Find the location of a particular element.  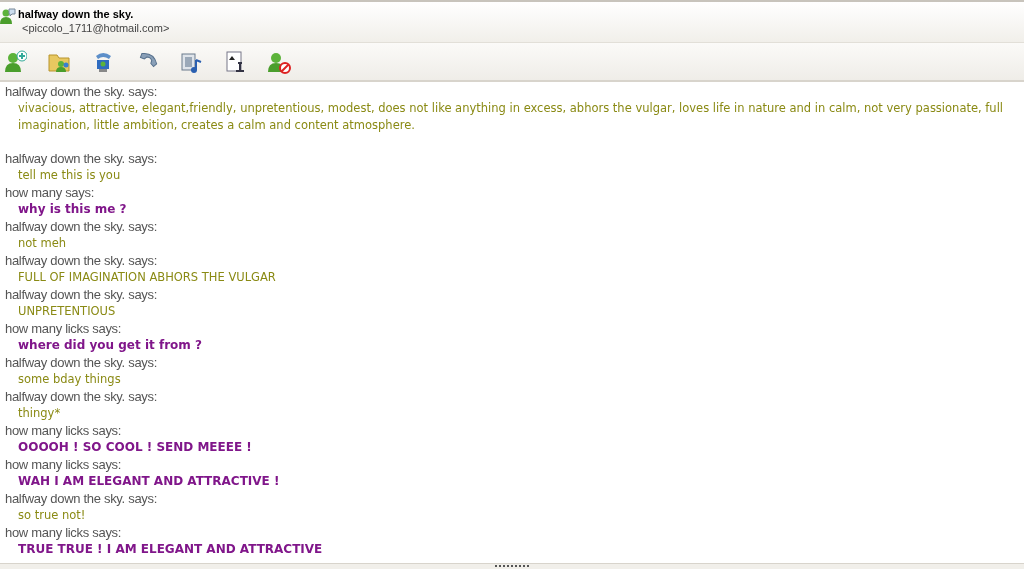

message-text: some bday things is located at coordinates (69, 379).